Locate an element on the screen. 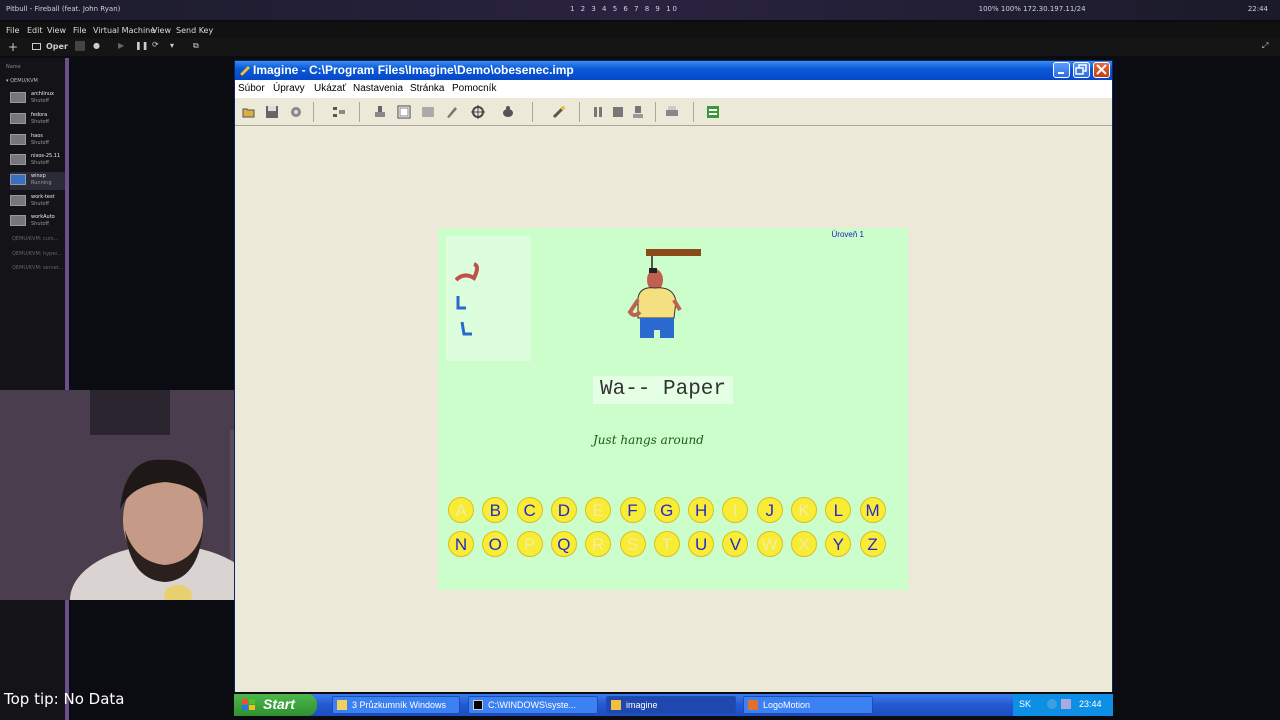  task-windows-explorer: 3 Průzkumník Windows is located at coordinates (396, 705).